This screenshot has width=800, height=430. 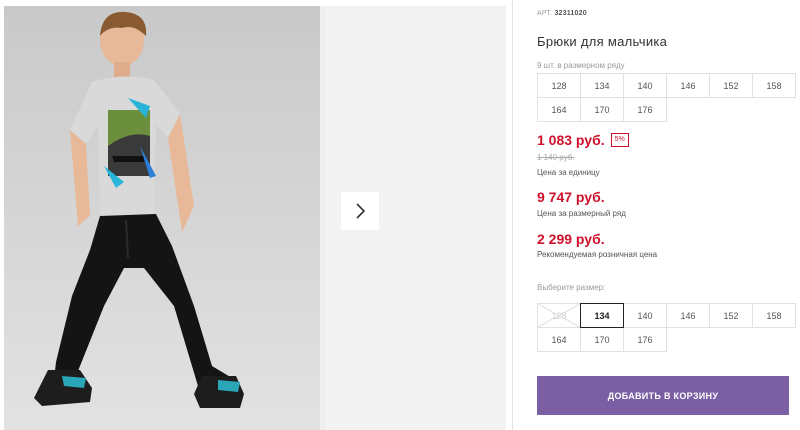 I want to click on size-range-cell: 176, so click(x=645, y=109).